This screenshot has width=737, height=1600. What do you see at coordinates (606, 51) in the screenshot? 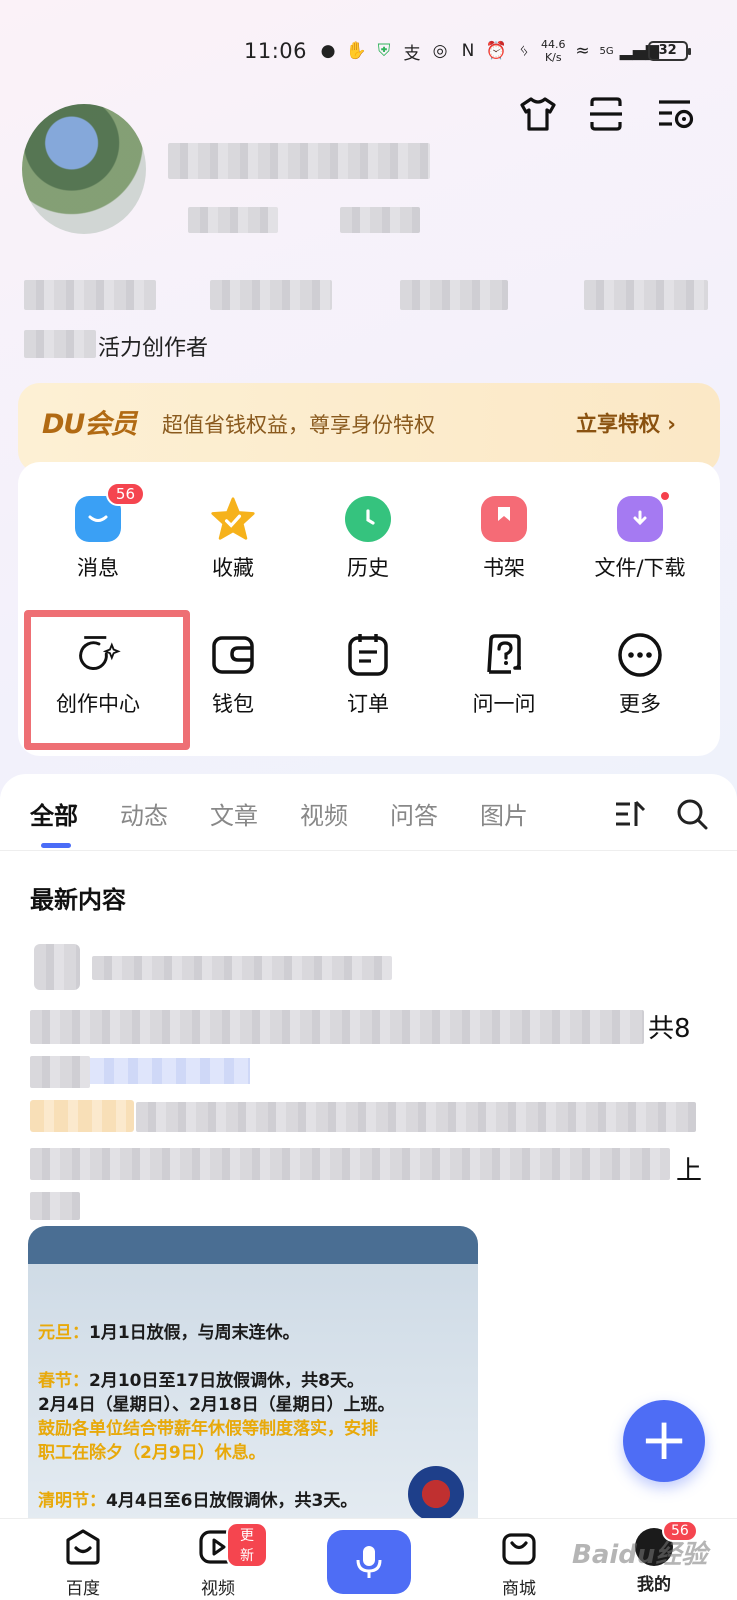
I see `signal-label: 5G` at bounding box center [606, 51].